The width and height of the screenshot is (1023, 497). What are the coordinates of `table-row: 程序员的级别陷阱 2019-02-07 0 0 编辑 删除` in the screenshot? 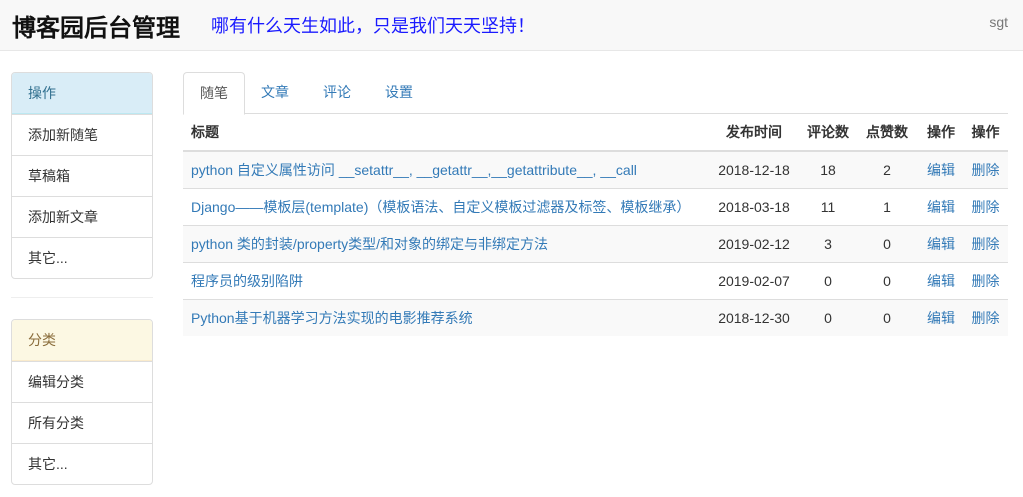 It's located at (595, 280).